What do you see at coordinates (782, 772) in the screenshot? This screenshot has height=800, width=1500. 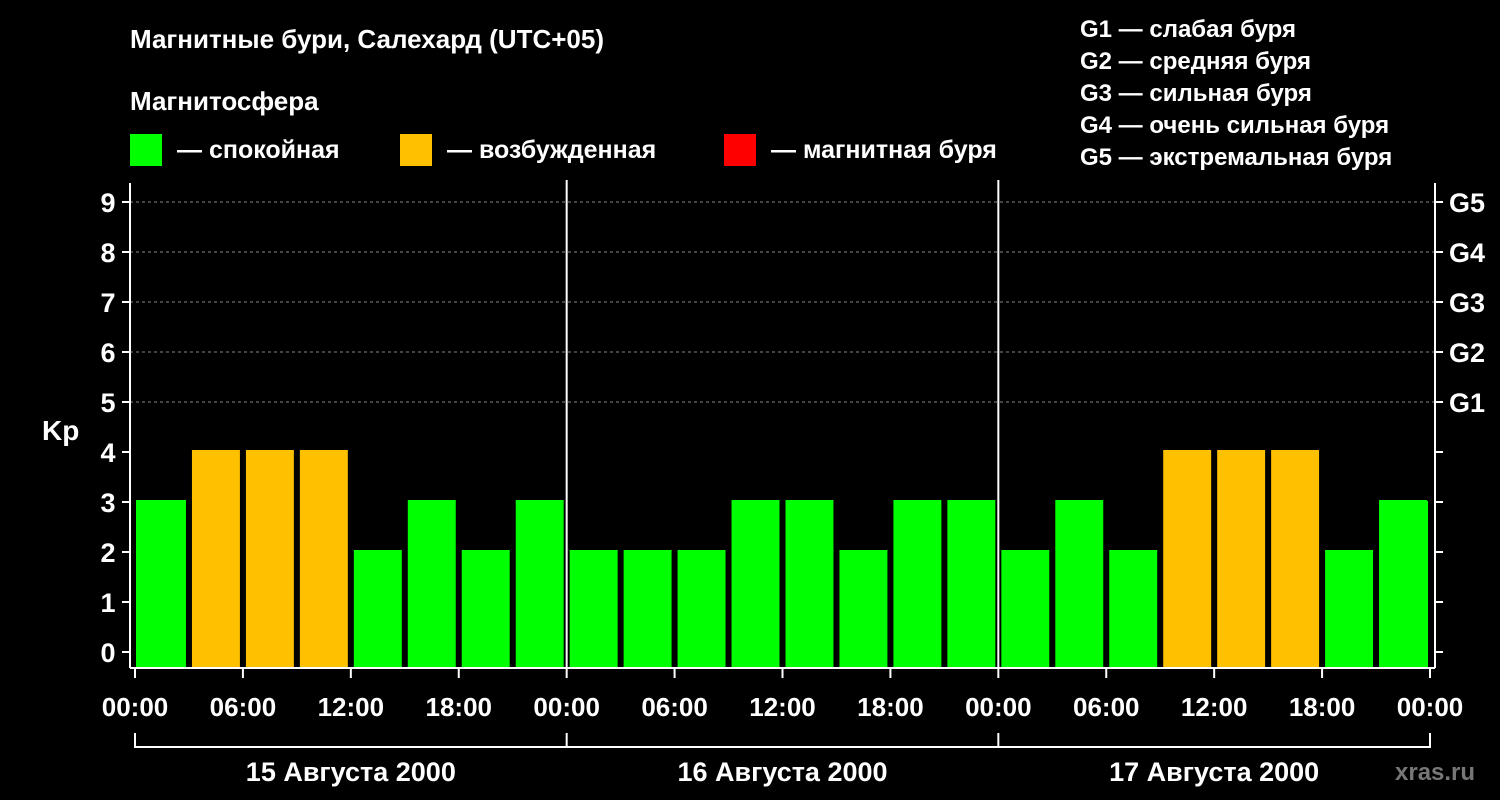 I see `day-label: 16 Августа 2000` at bounding box center [782, 772].